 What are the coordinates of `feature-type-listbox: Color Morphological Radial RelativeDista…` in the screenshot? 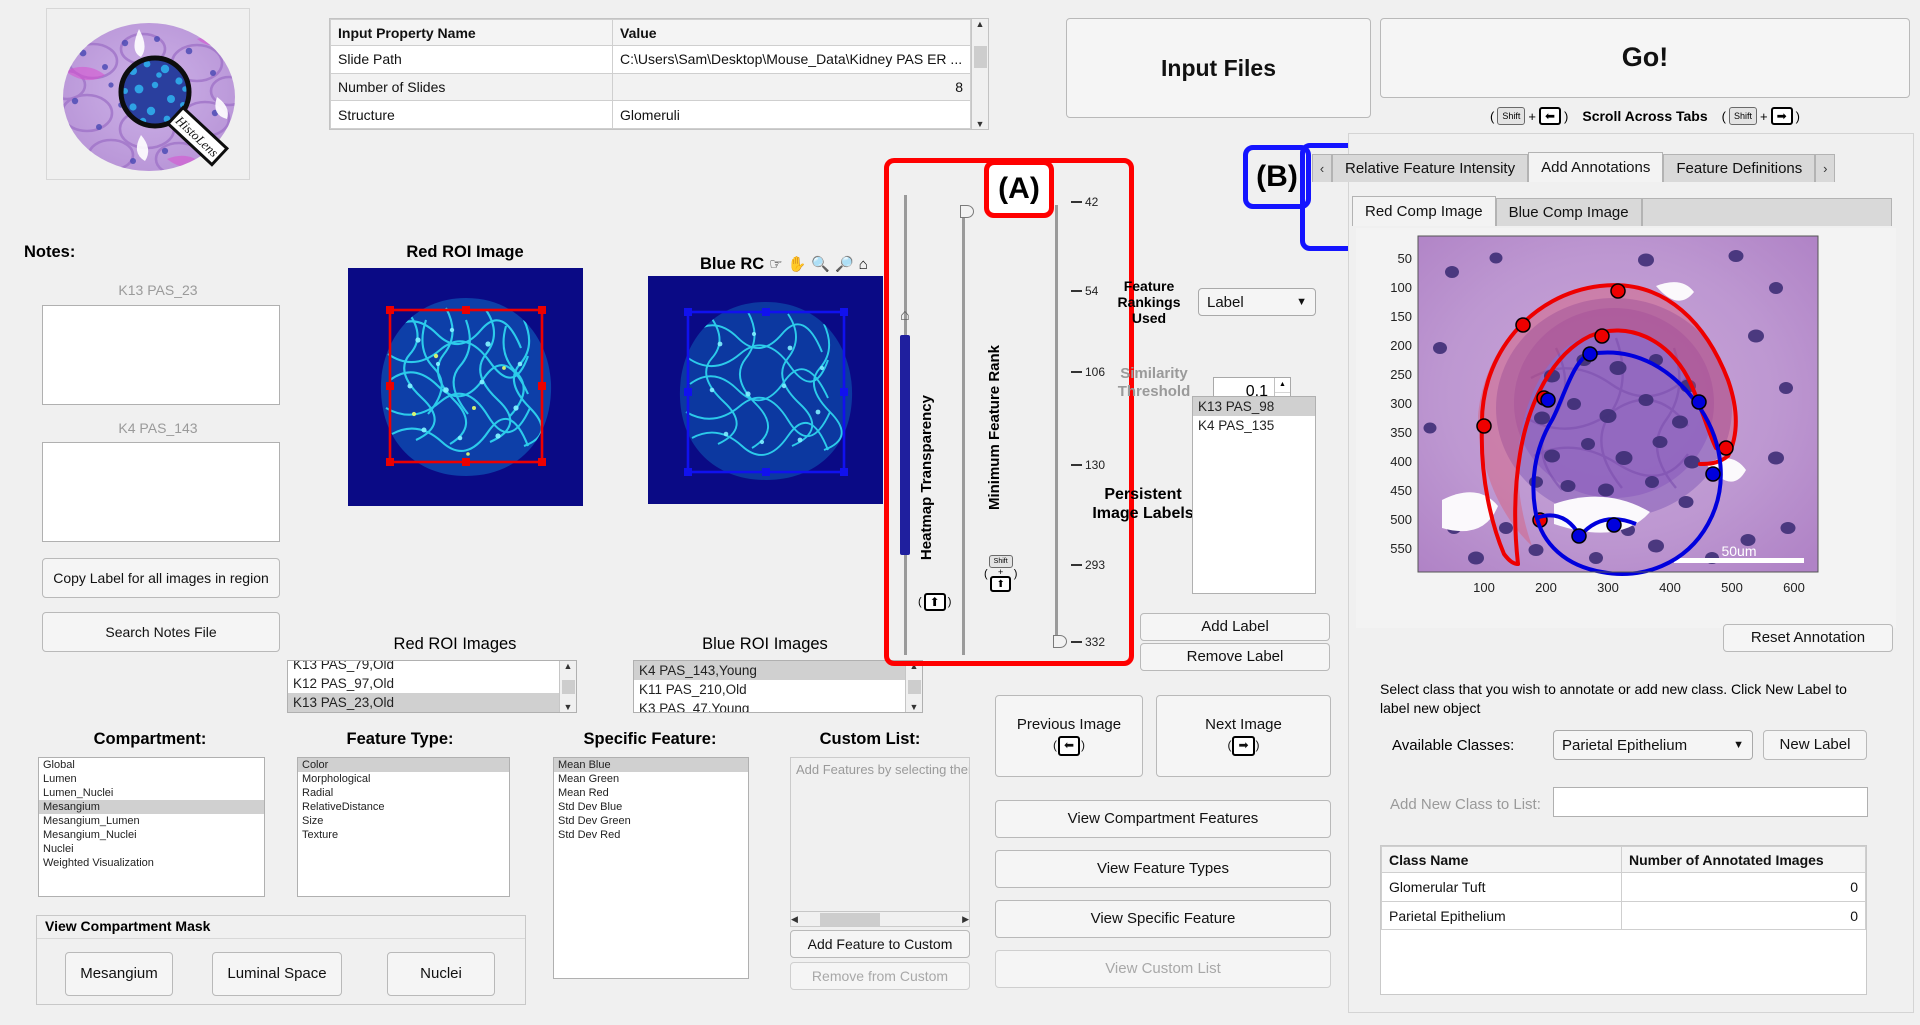 It's located at (403, 827).